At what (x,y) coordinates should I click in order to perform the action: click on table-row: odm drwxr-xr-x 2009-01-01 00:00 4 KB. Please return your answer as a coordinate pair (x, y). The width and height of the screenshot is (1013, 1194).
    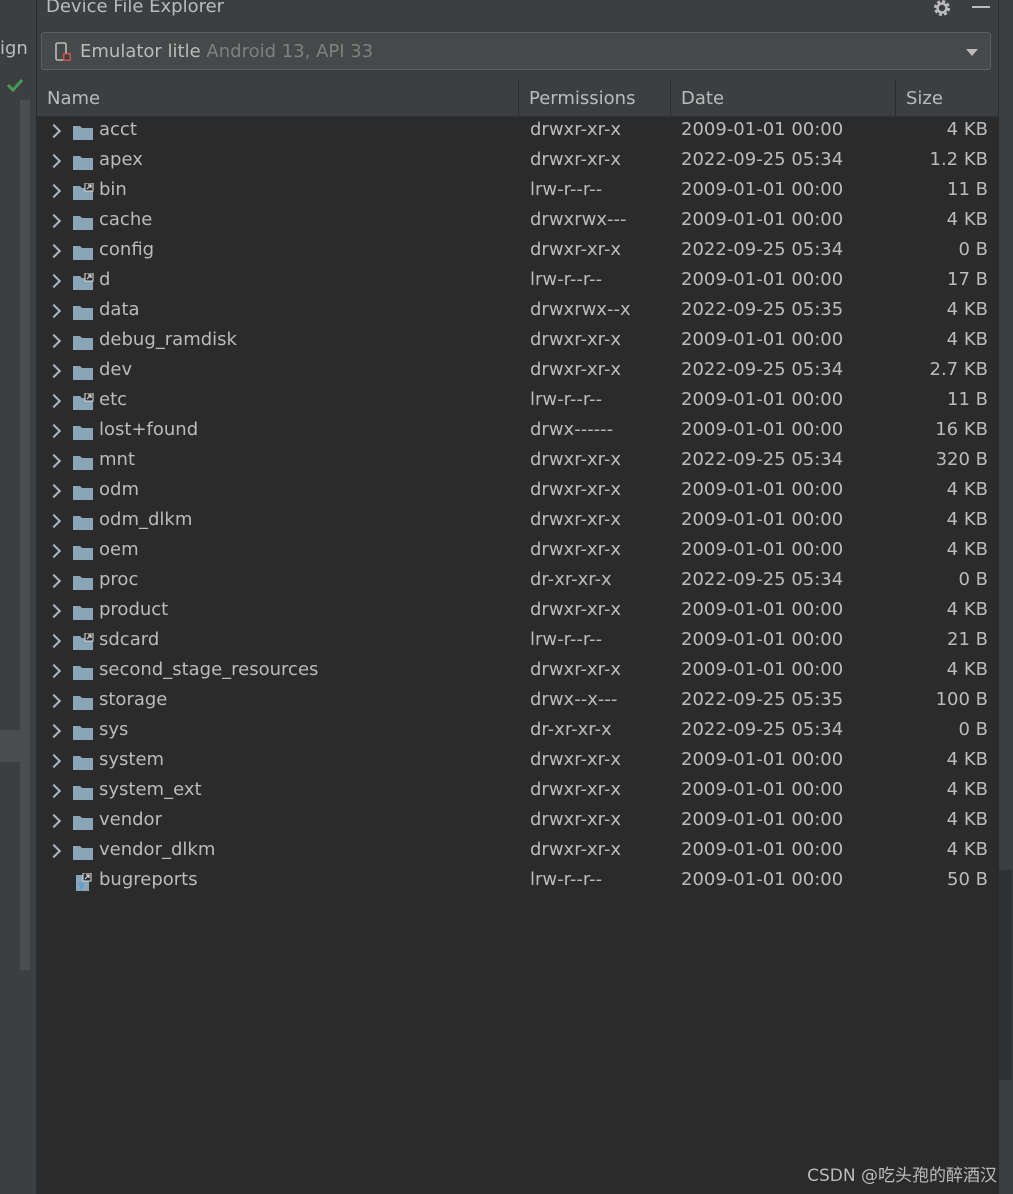
    Looking at the image, I should click on (518, 492).